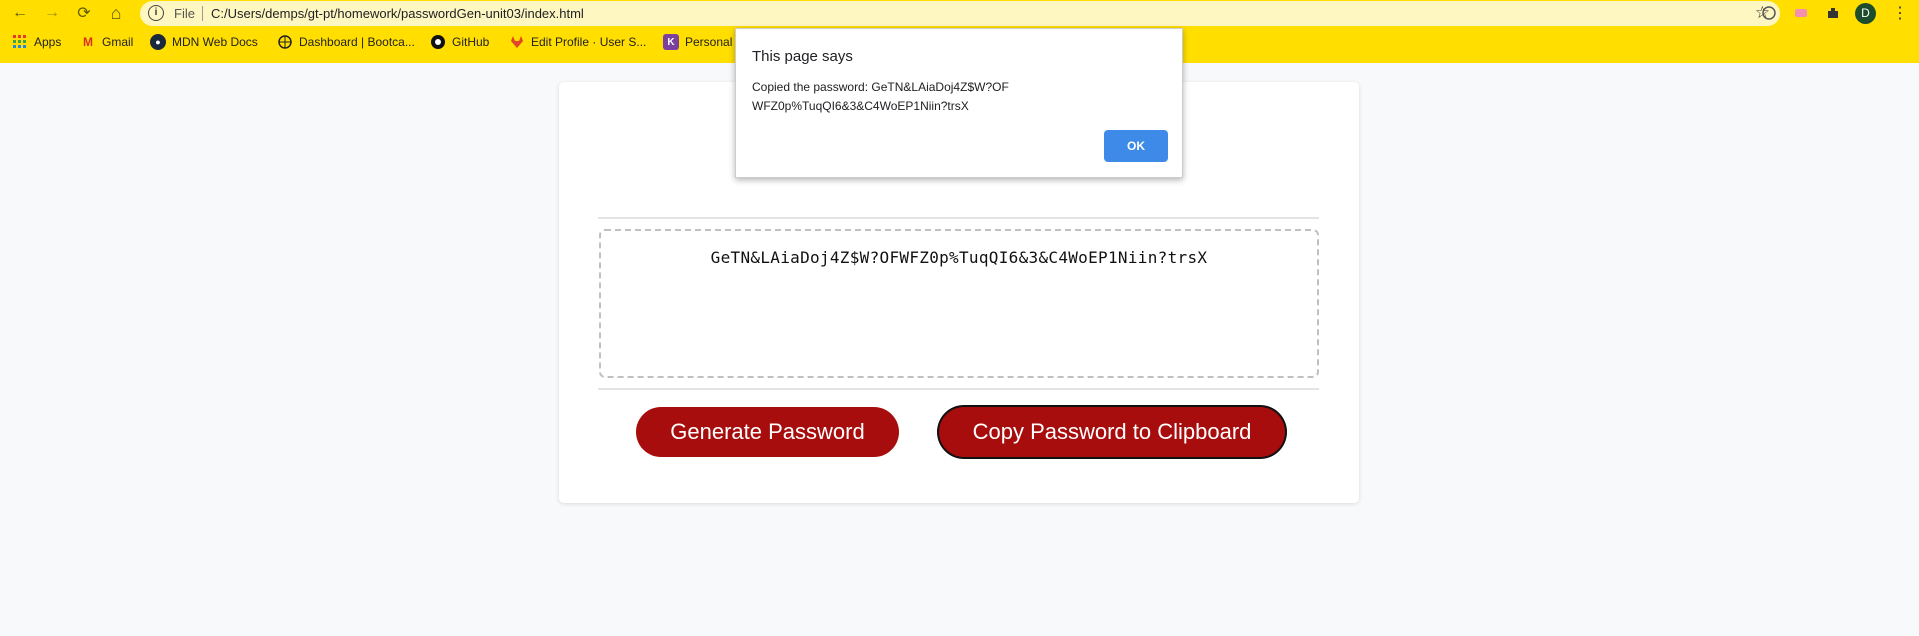 The height and width of the screenshot is (636, 1919). What do you see at coordinates (709, 42) in the screenshot?
I see `bookmark-label: Personal` at bounding box center [709, 42].